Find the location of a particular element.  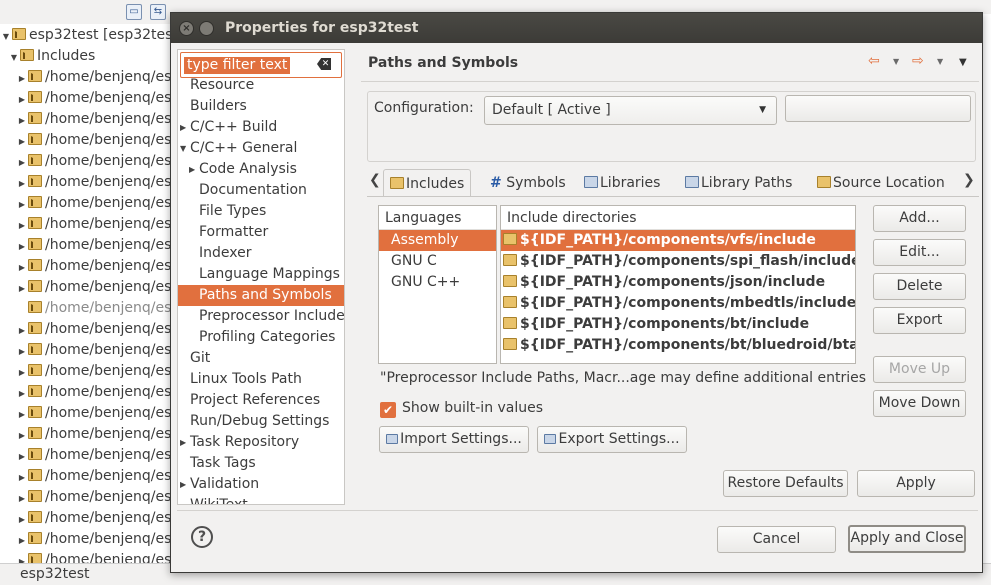

move-up-button: Move Up is located at coordinates (919, 369).